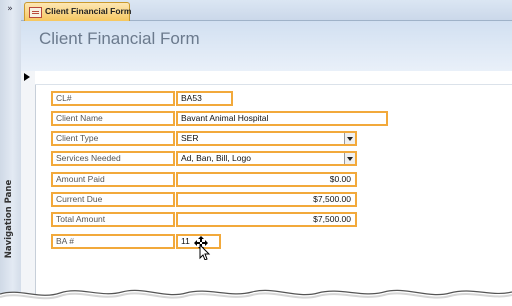 The image size is (512, 306). I want to click on torn-edge, so click(256, 297).